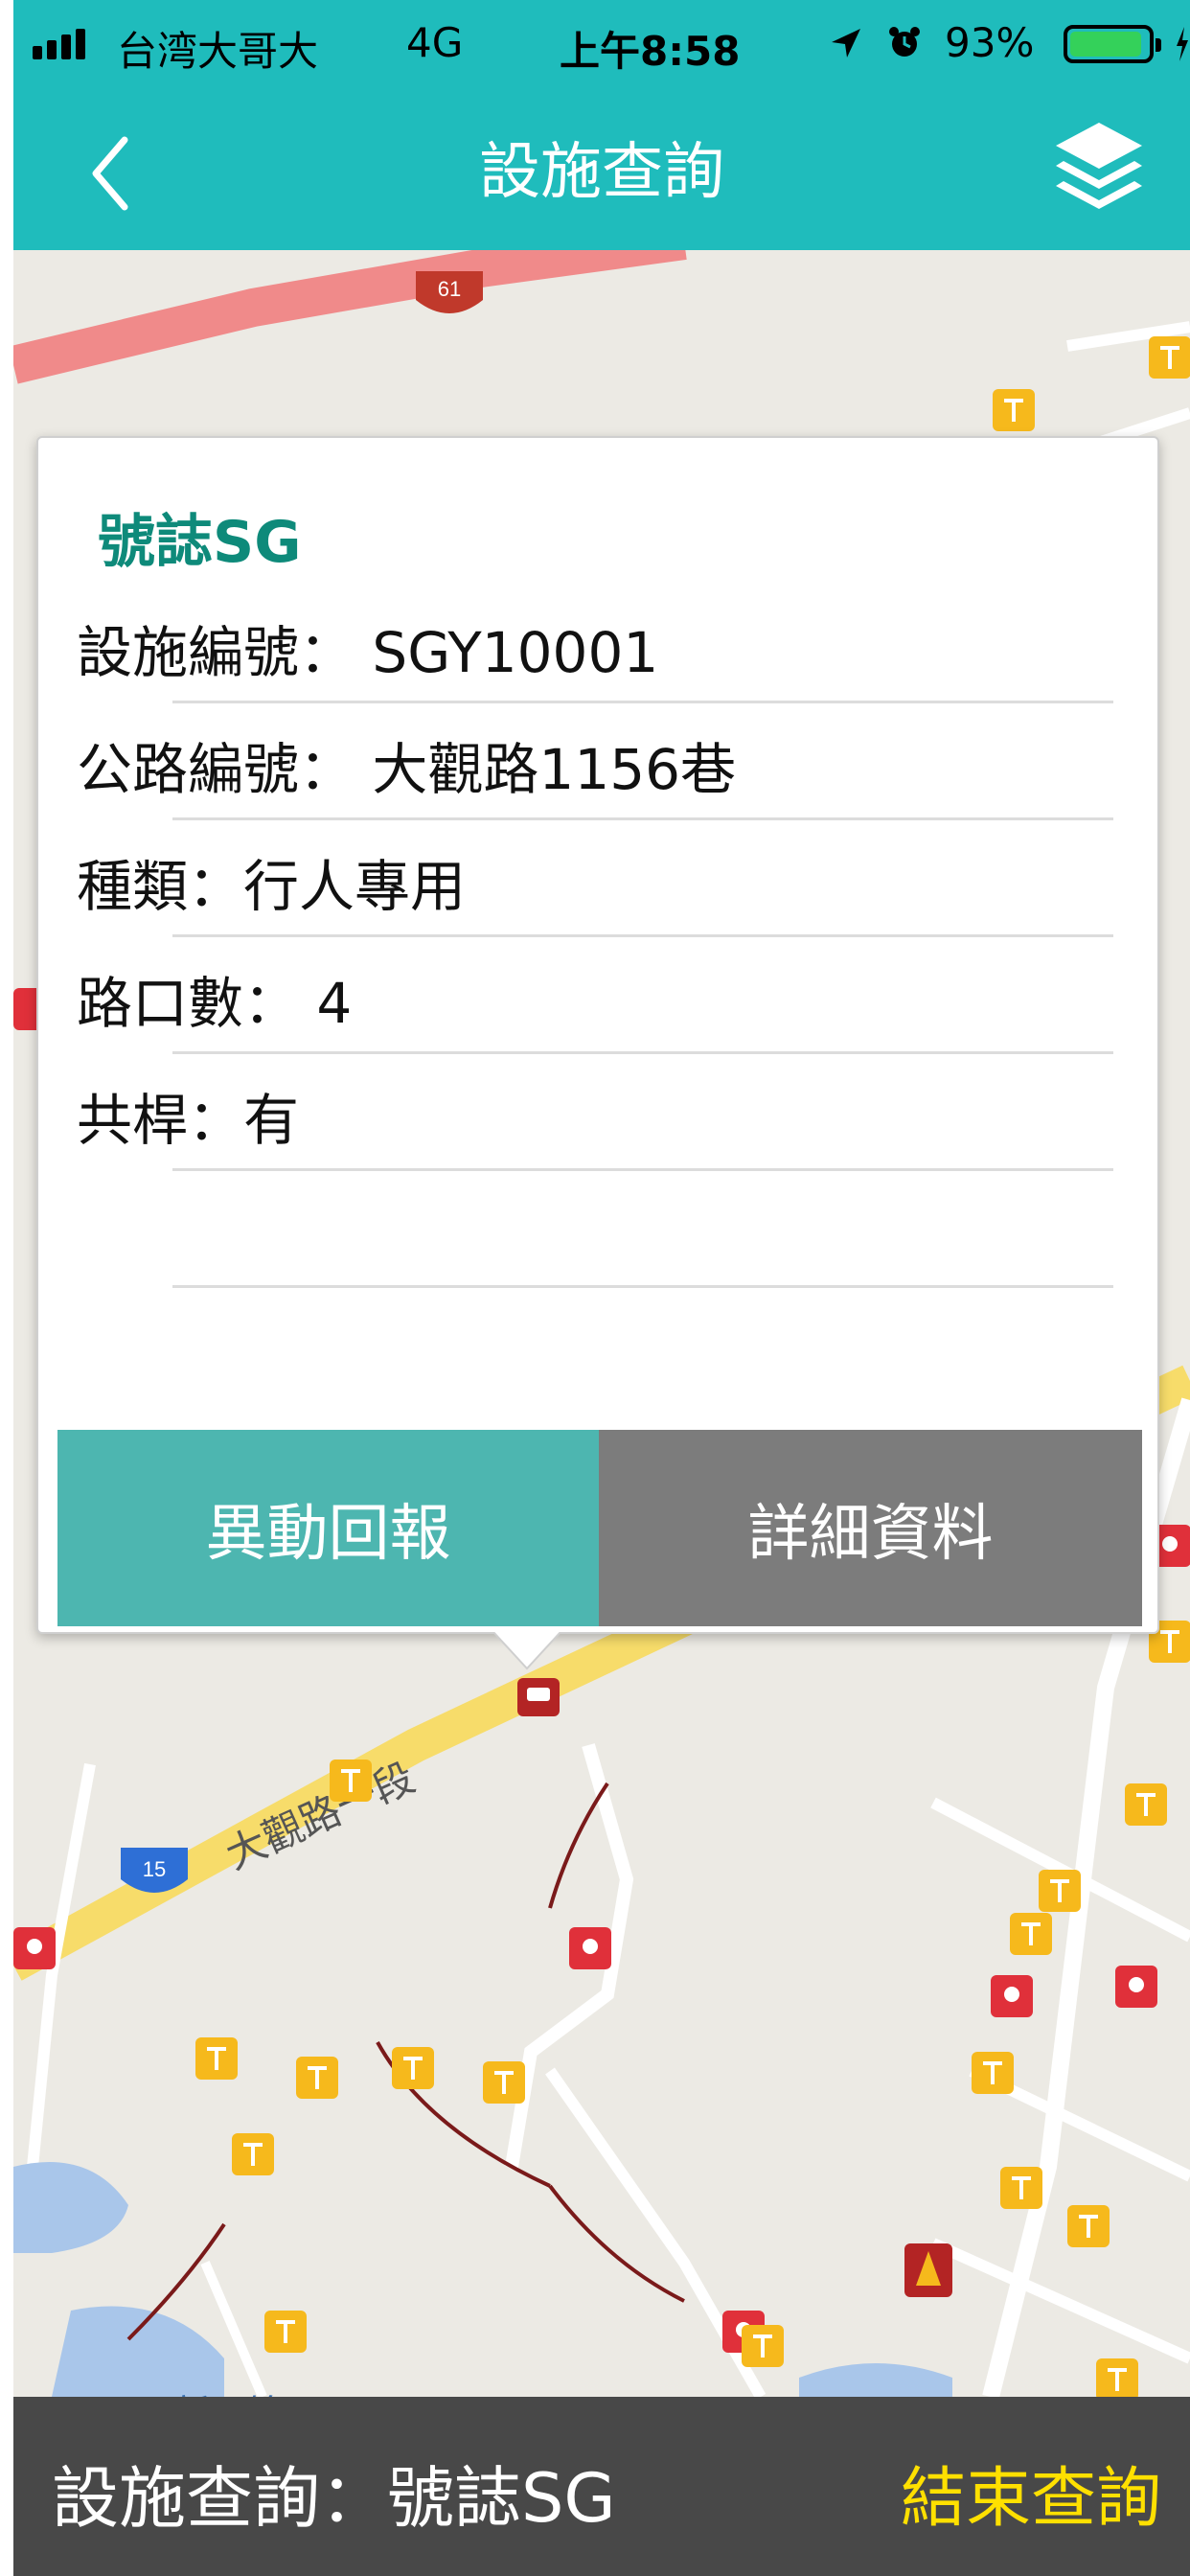 This screenshot has height=2576, width=1190. Describe the element at coordinates (619, 878) in the screenshot. I see `info-row-type: 種類：行人專用` at that location.